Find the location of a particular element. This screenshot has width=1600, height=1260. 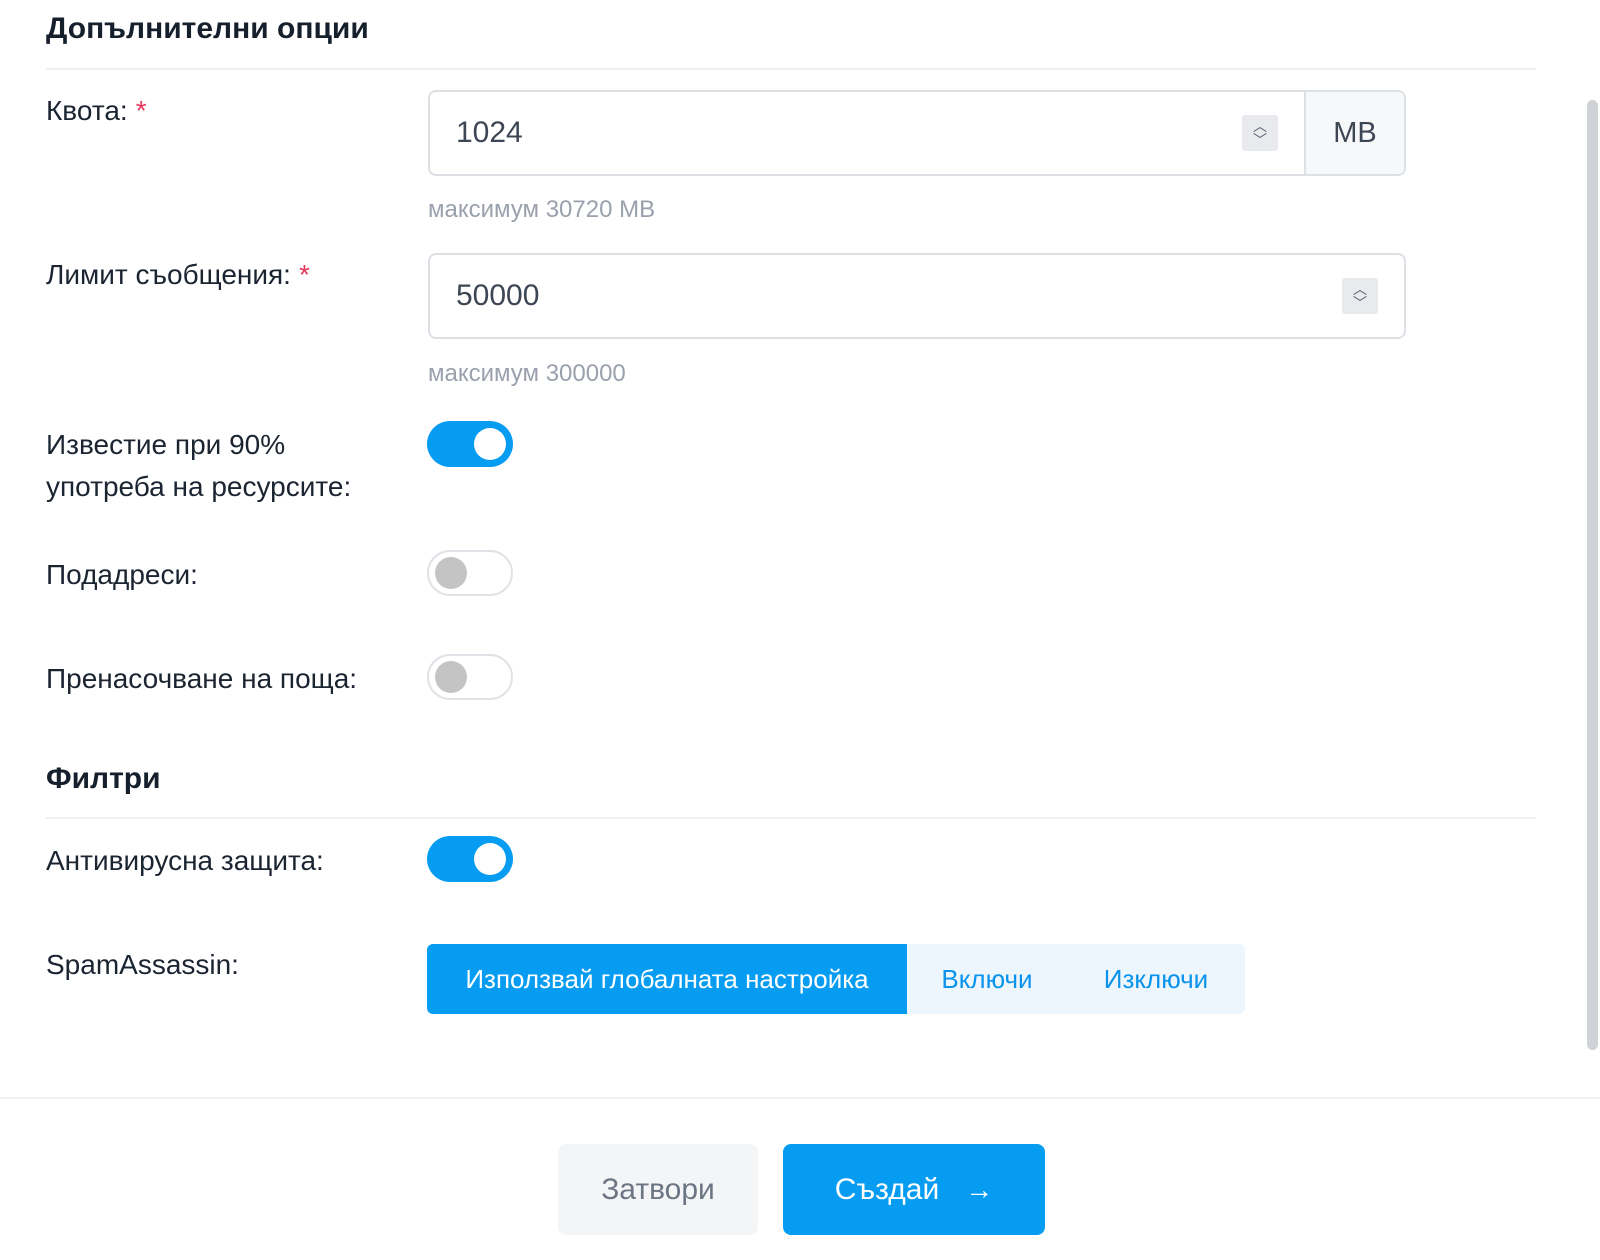

spamassassin-option-global: Използвай глобалната настройка is located at coordinates (667, 979).